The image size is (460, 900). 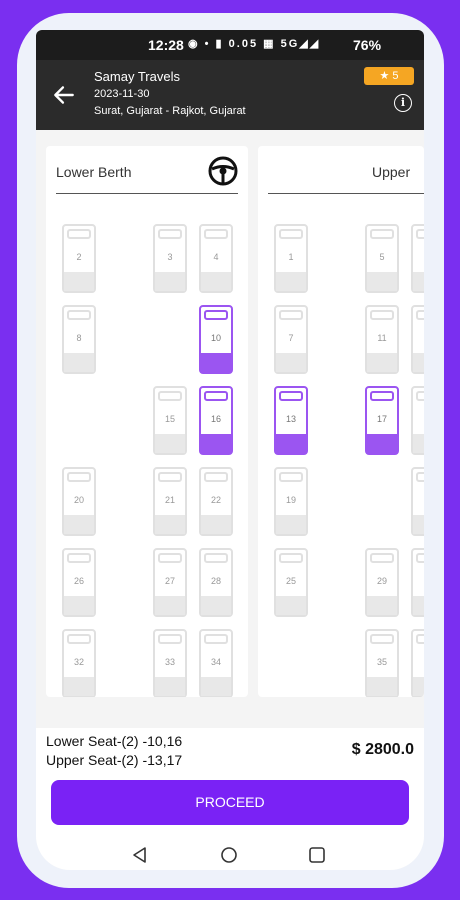 I want to click on upper-seat-35: 35, so click(x=382, y=663).